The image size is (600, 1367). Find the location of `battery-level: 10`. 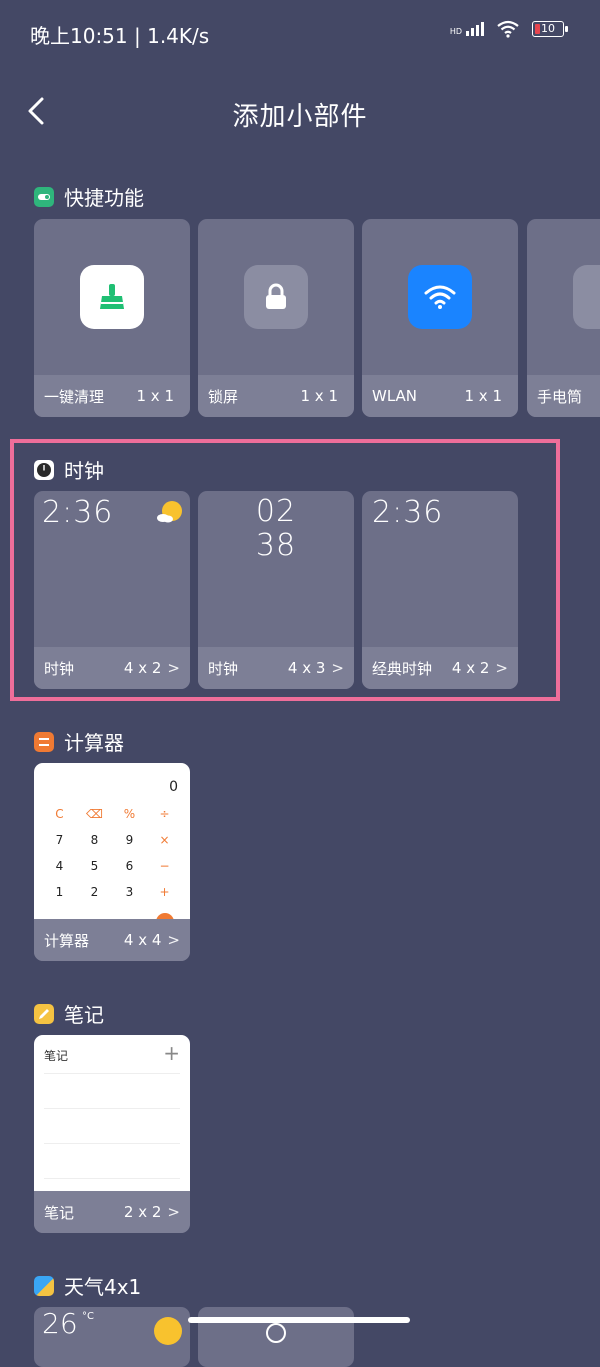

battery-level: 10 is located at coordinates (548, 28).